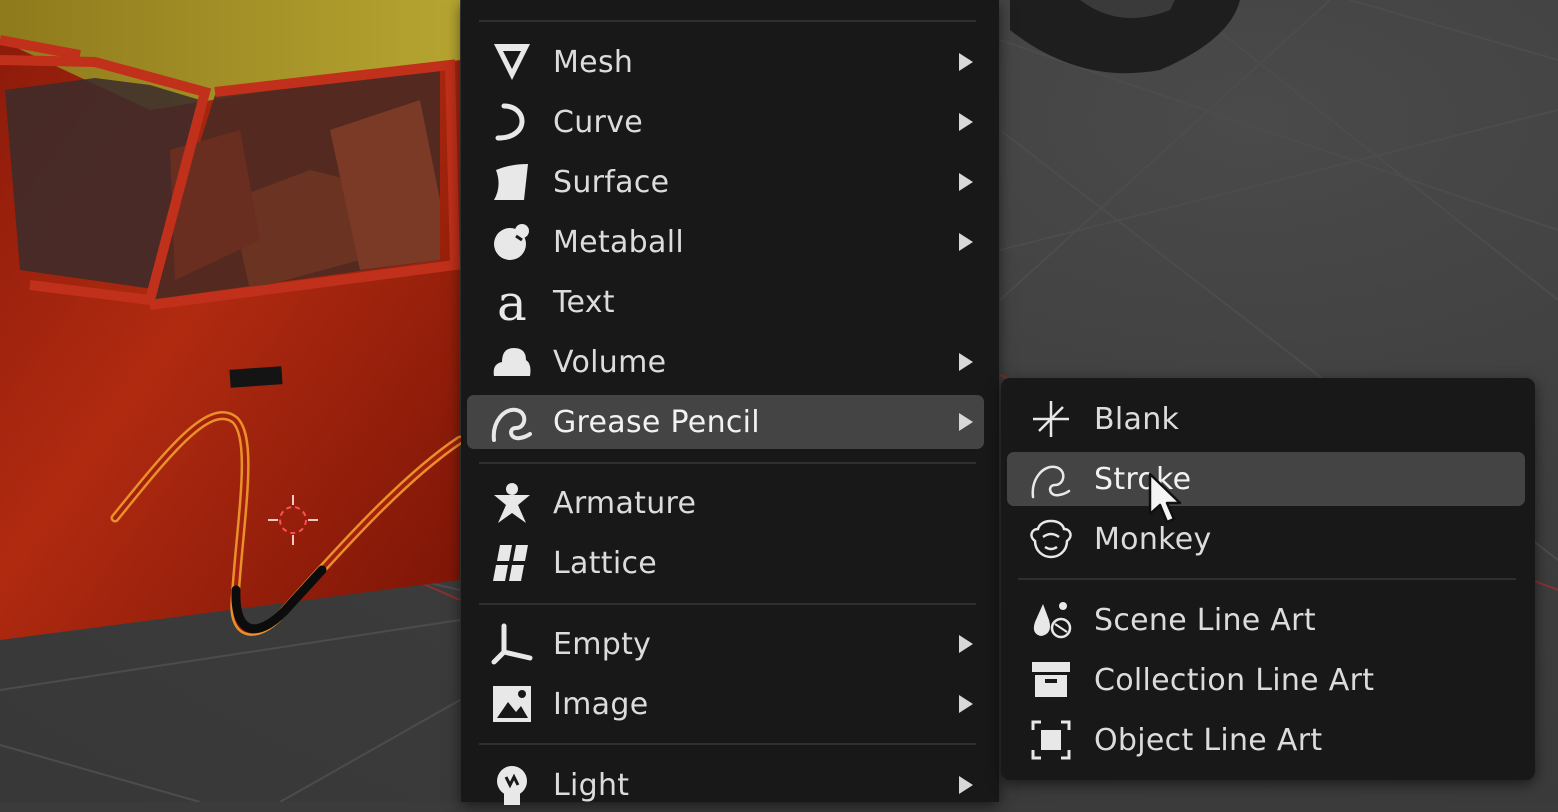 This screenshot has width=1558, height=812. What do you see at coordinates (512, 62) in the screenshot?
I see `mesh-icon` at bounding box center [512, 62].